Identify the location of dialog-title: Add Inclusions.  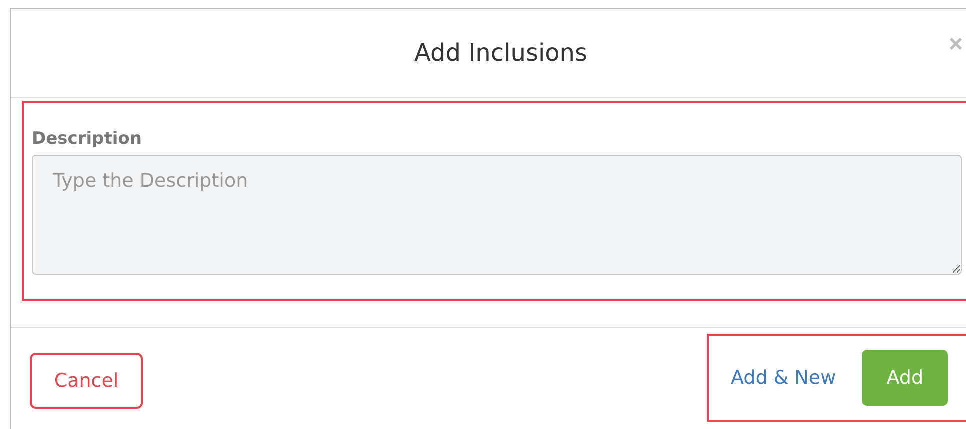
(501, 53).